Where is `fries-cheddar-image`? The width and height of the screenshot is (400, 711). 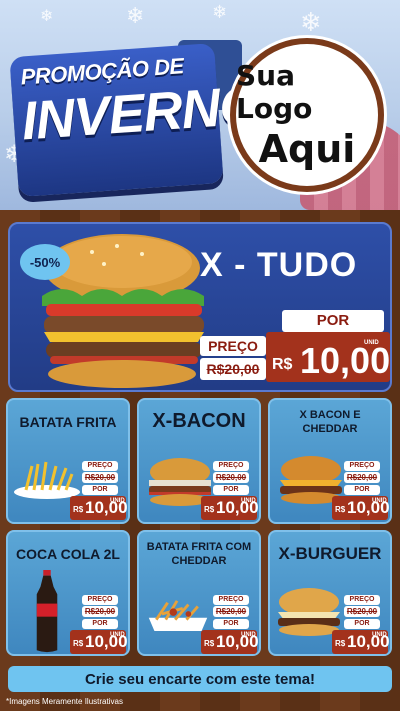 fries-cheddar-image is located at coordinates (178, 615).